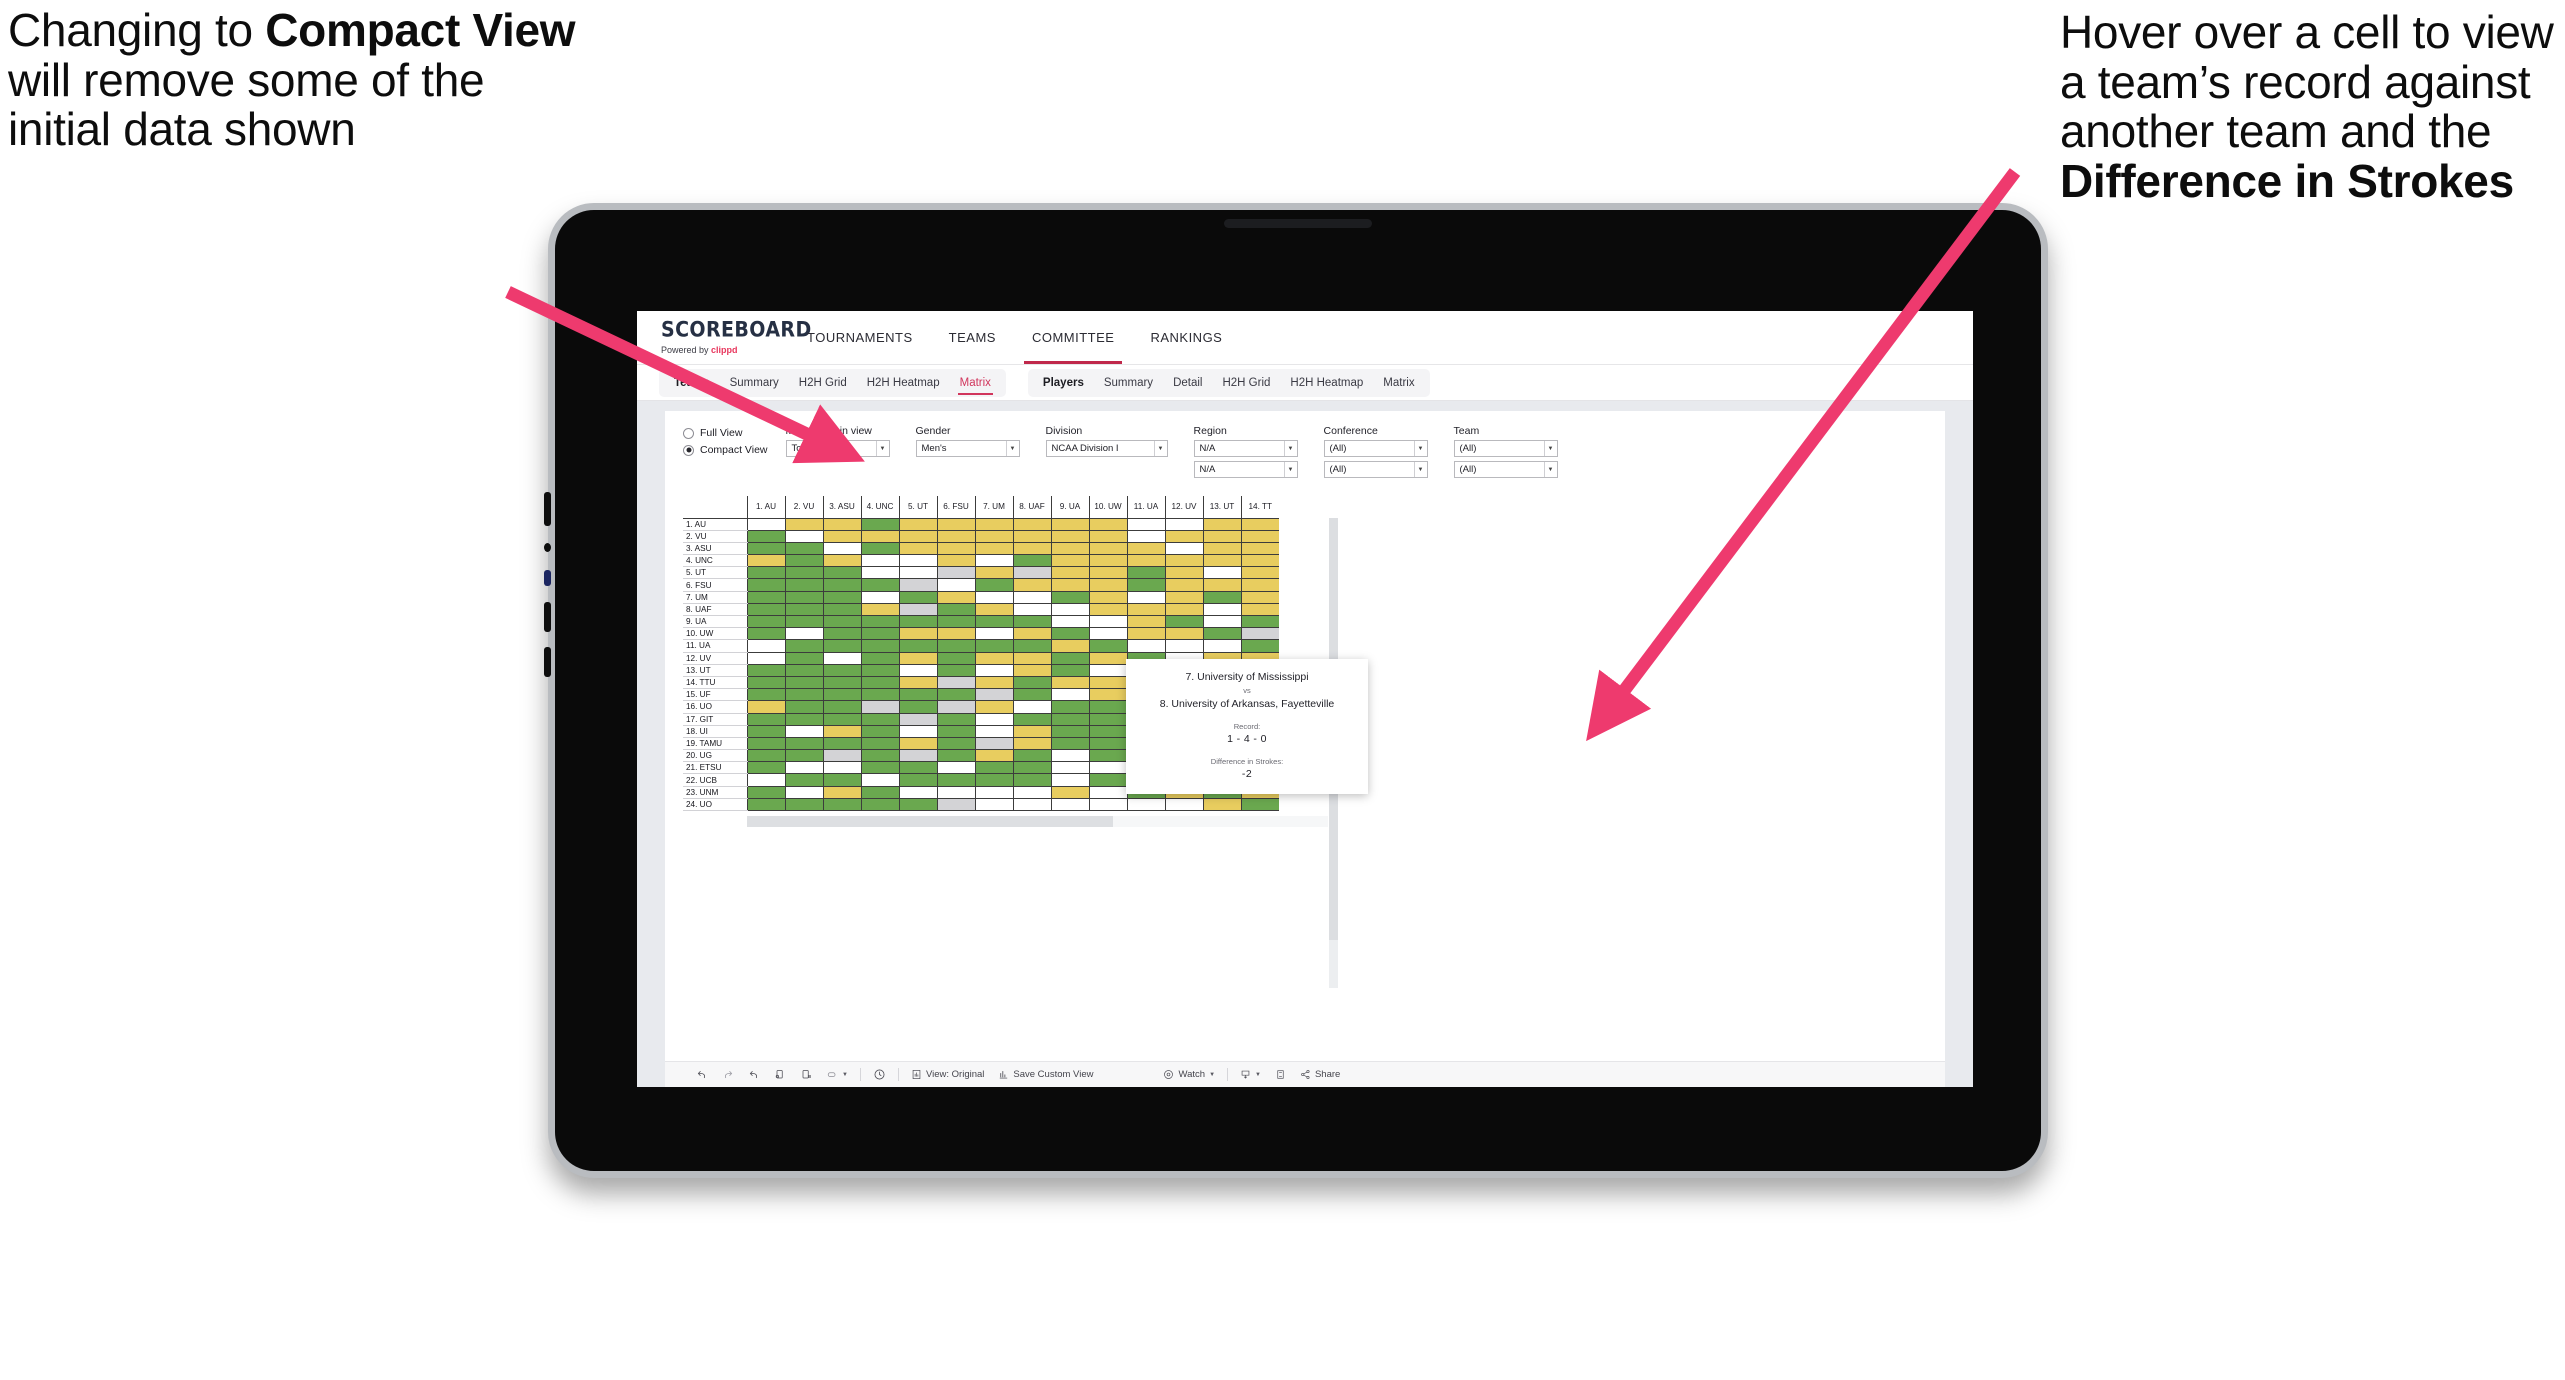  What do you see at coordinates (947, 1074) in the screenshot?
I see `view-original-button: View: Original` at bounding box center [947, 1074].